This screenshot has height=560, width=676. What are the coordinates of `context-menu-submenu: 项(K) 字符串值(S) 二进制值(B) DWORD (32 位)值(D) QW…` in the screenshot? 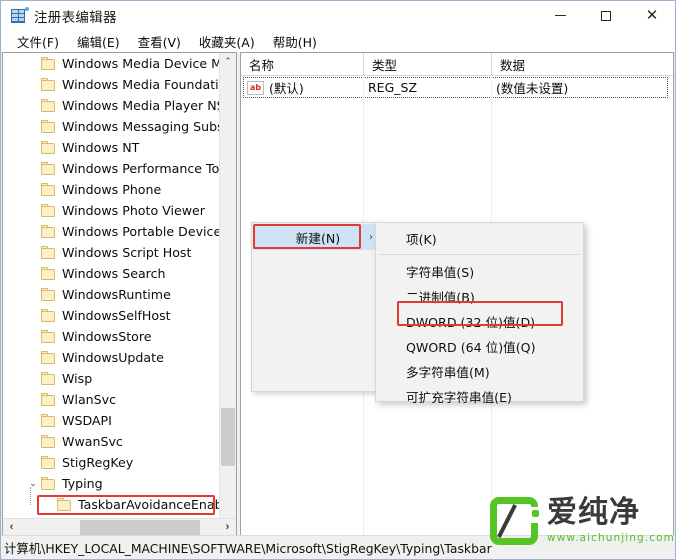 It's located at (479, 313).